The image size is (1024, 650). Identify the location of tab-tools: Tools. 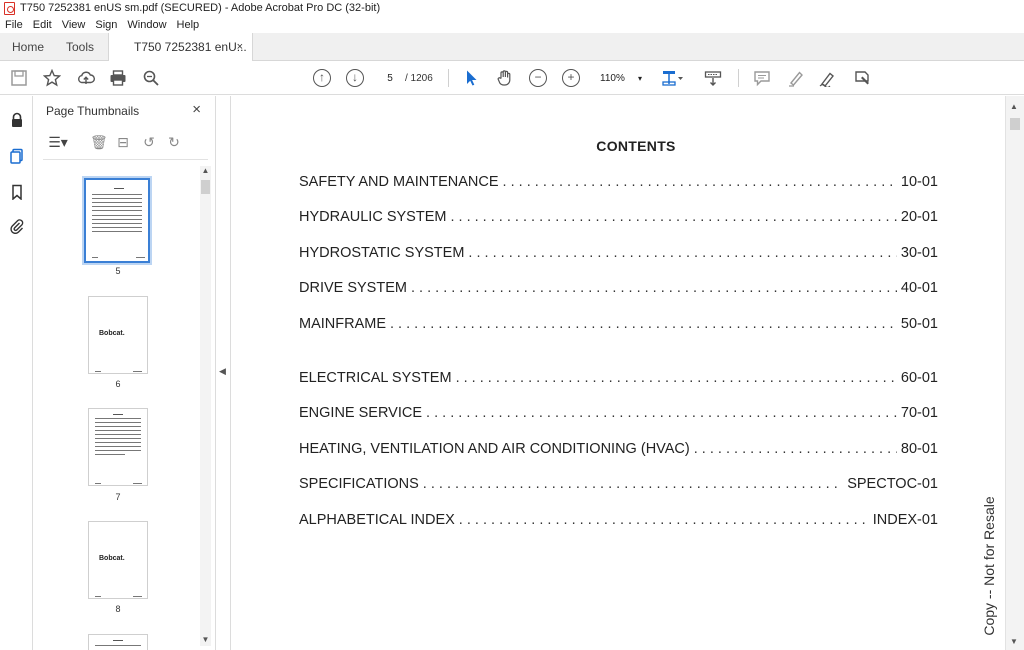
(80, 47).